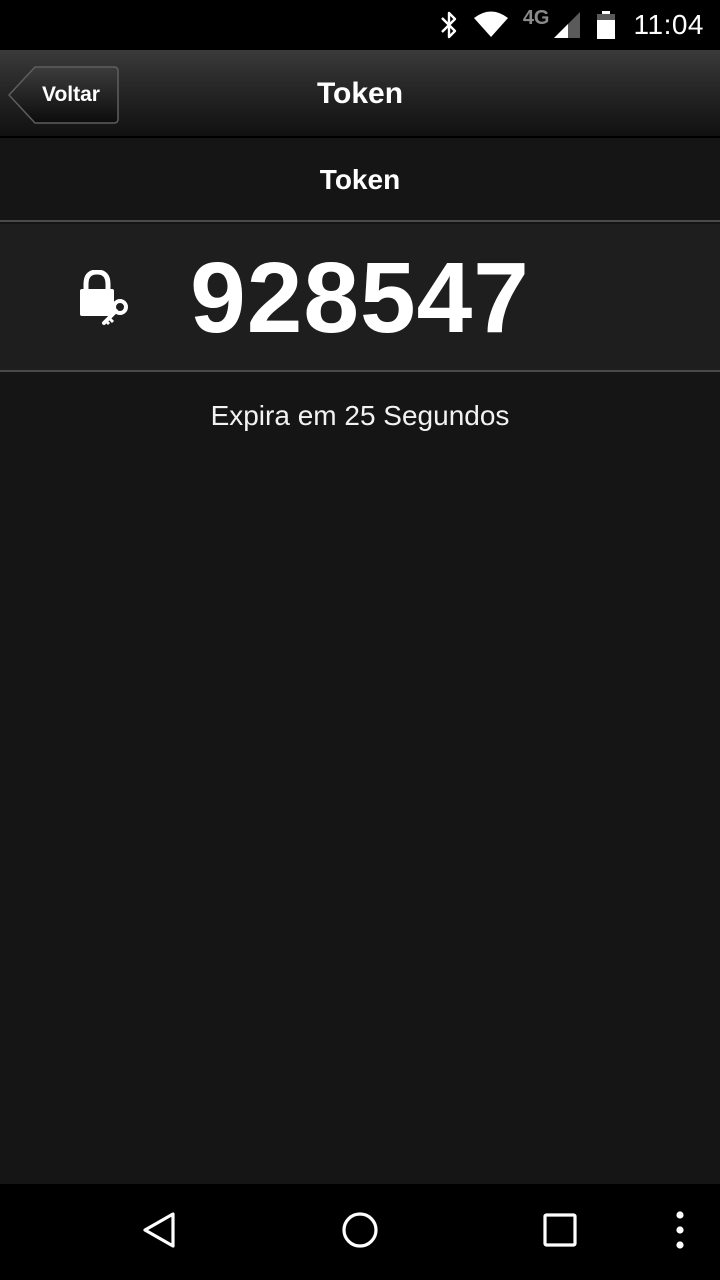 The height and width of the screenshot is (1280, 720). I want to click on wifi-icon, so click(491, 25).